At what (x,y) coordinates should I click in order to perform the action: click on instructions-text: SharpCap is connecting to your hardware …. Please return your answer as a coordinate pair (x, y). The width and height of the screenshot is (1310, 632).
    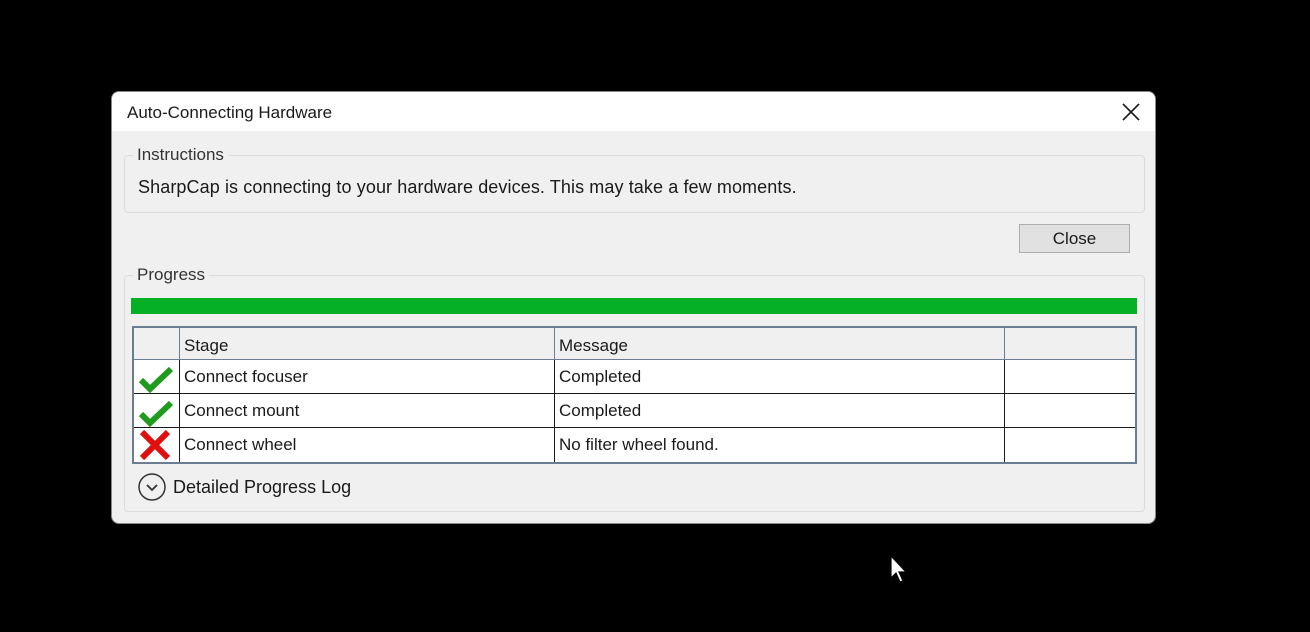
    Looking at the image, I should click on (467, 187).